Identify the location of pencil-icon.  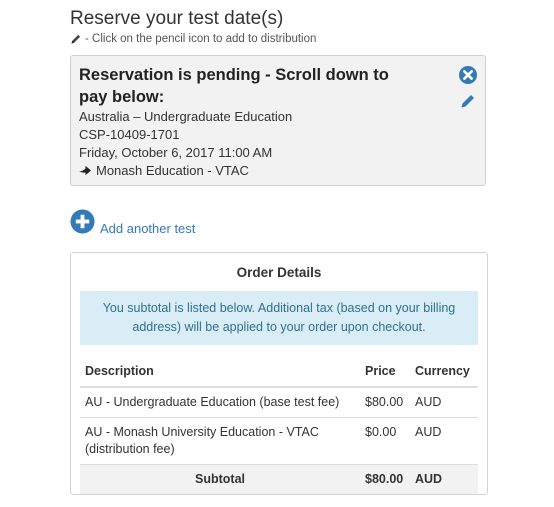
(76, 39).